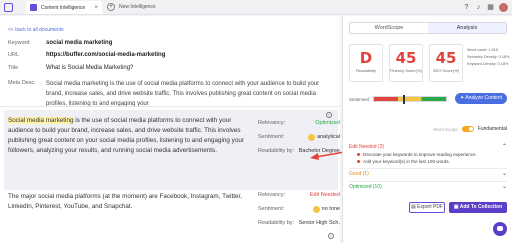  I want to click on add-to-collection-button: ▣ Add To Collection, so click(478, 207).